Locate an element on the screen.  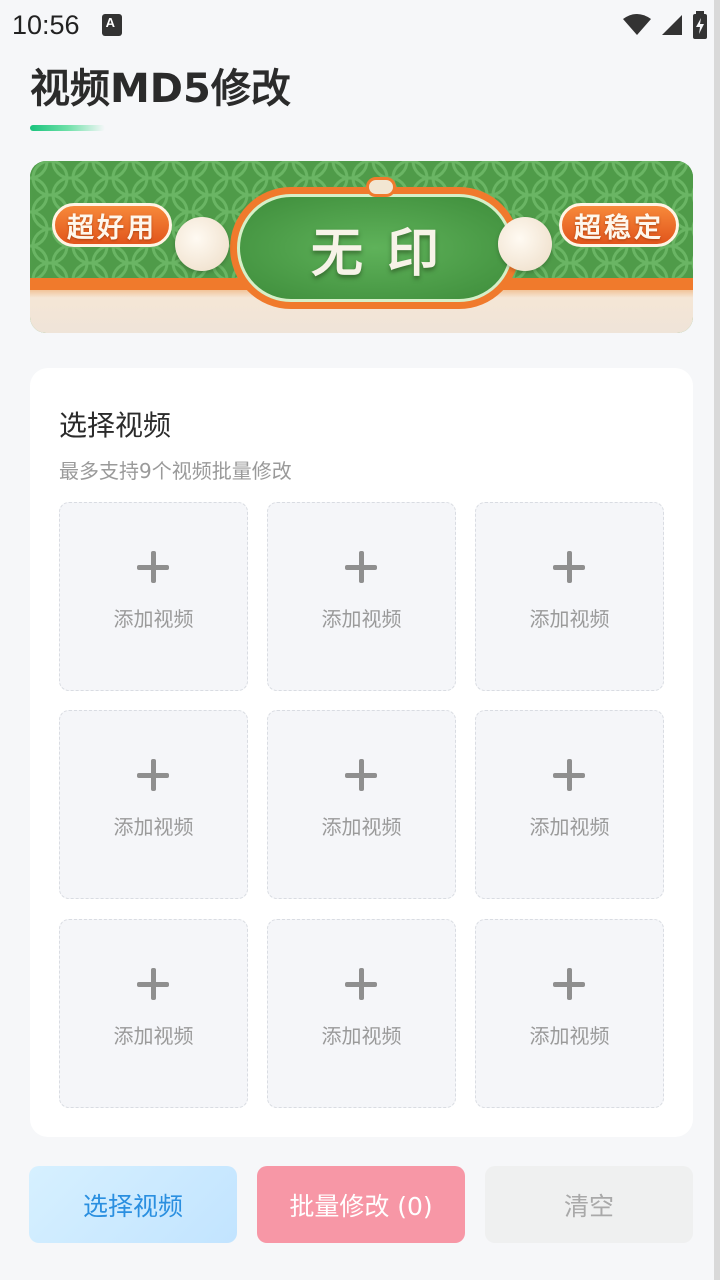
cloud-ornament-left is located at coordinates (202, 244).